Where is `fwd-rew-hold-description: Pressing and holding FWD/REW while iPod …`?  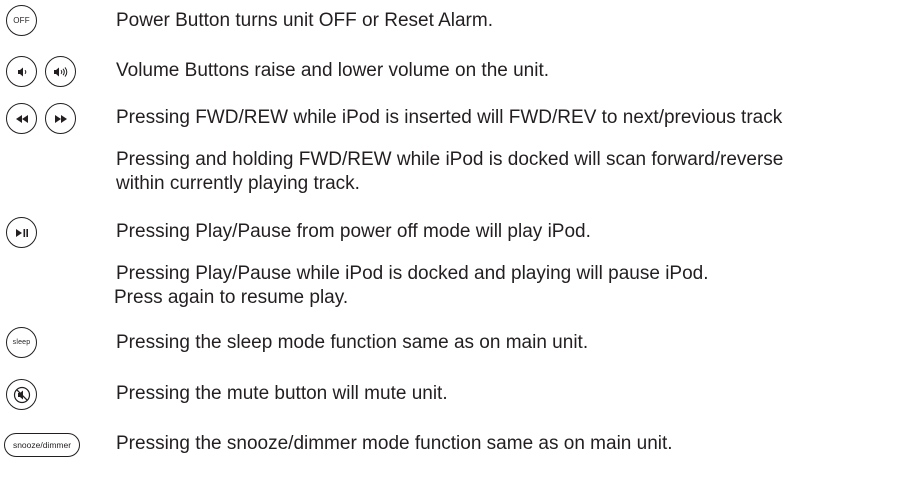 fwd-rew-hold-description: Pressing and holding FWD/REW while iPod … is located at coordinates (449, 172).